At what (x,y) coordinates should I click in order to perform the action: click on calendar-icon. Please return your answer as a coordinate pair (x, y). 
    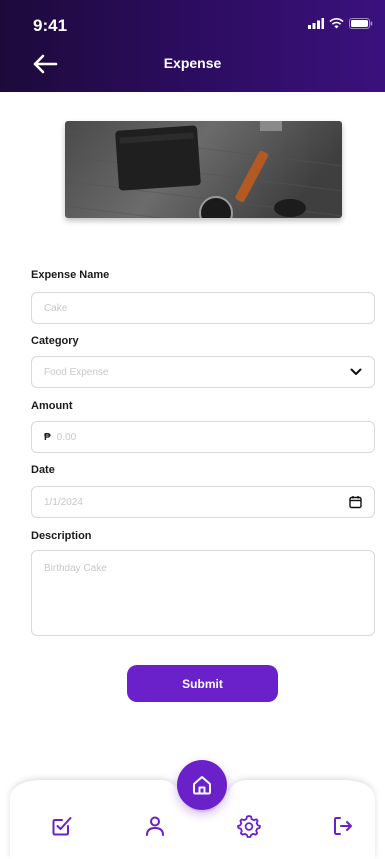
    Looking at the image, I should click on (355, 502).